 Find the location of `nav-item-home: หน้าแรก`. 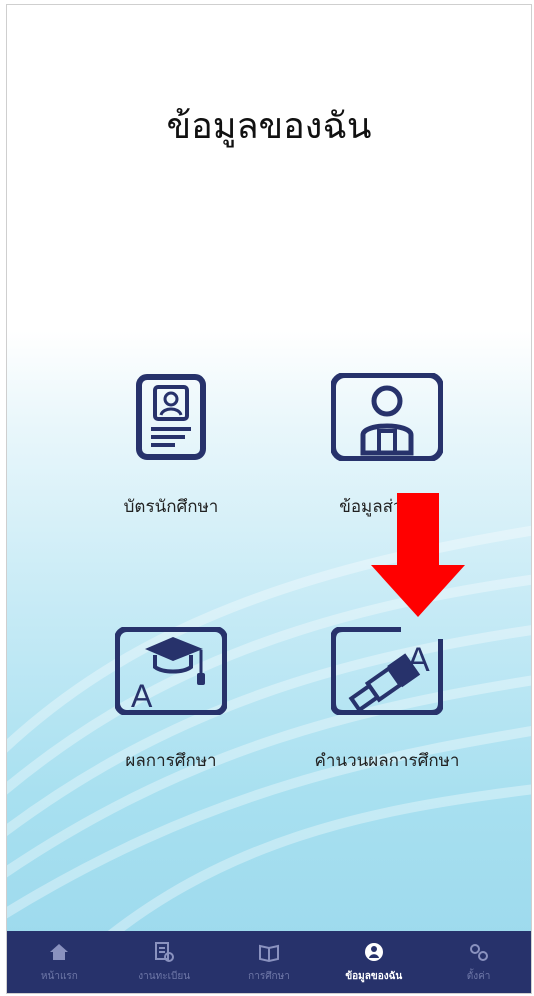

nav-item-home: หน้าแรก is located at coordinates (59, 962).